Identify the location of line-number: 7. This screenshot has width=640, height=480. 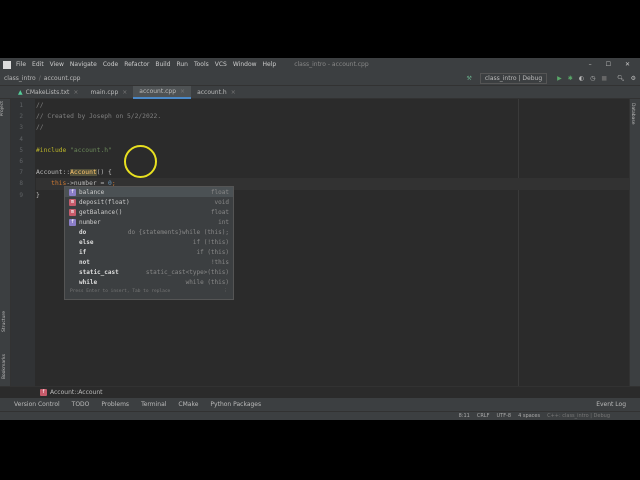
(21, 173).